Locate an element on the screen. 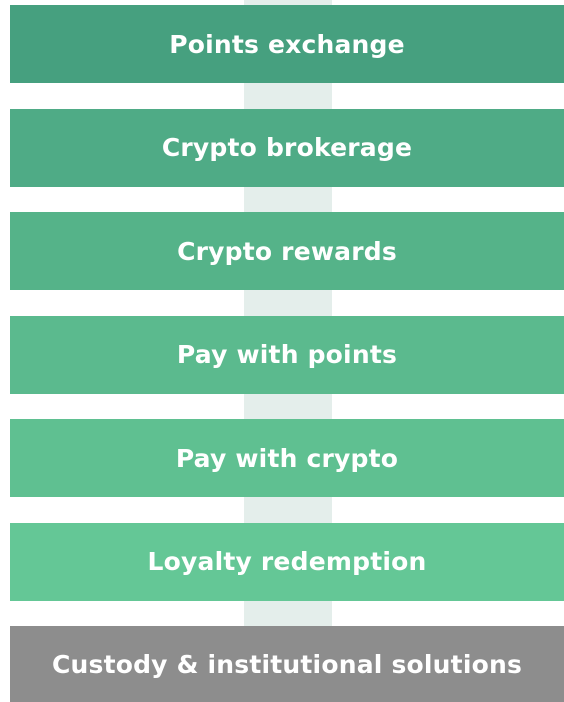 Image resolution: width=564 pixels, height=702 pixels. layer-label: Crypto brokerage is located at coordinates (287, 147).